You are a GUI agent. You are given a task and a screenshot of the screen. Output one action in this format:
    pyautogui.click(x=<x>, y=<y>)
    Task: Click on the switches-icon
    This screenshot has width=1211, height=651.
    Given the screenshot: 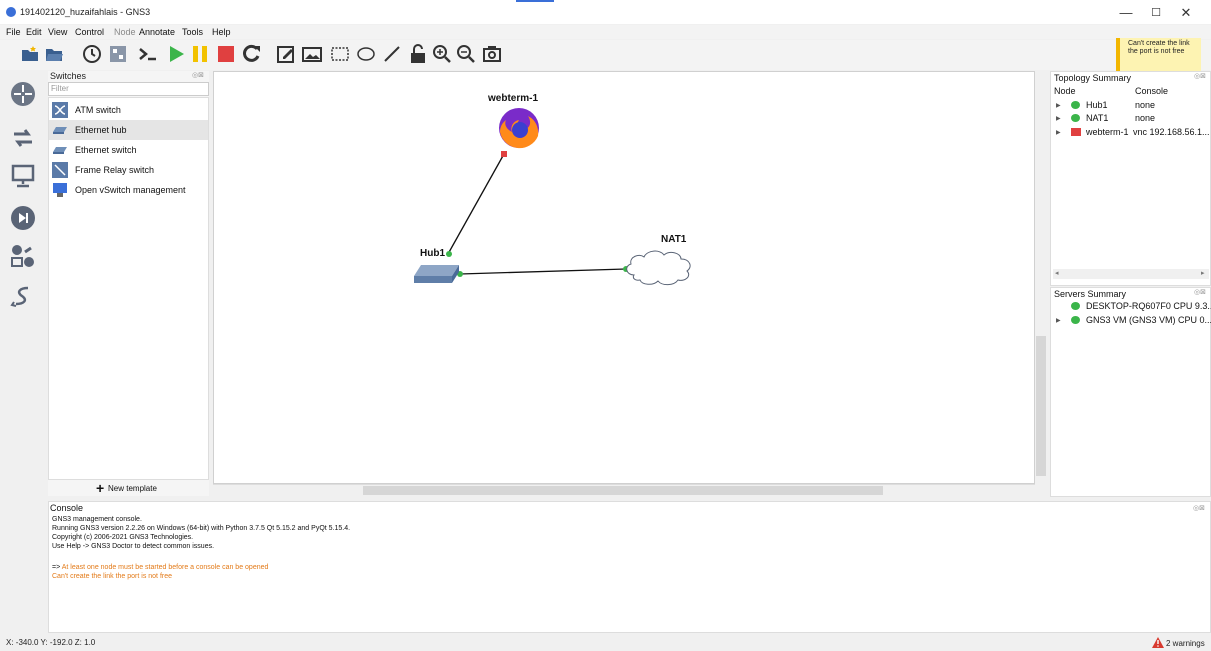 What is the action you would take?
    pyautogui.click(x=23, y=138)
    